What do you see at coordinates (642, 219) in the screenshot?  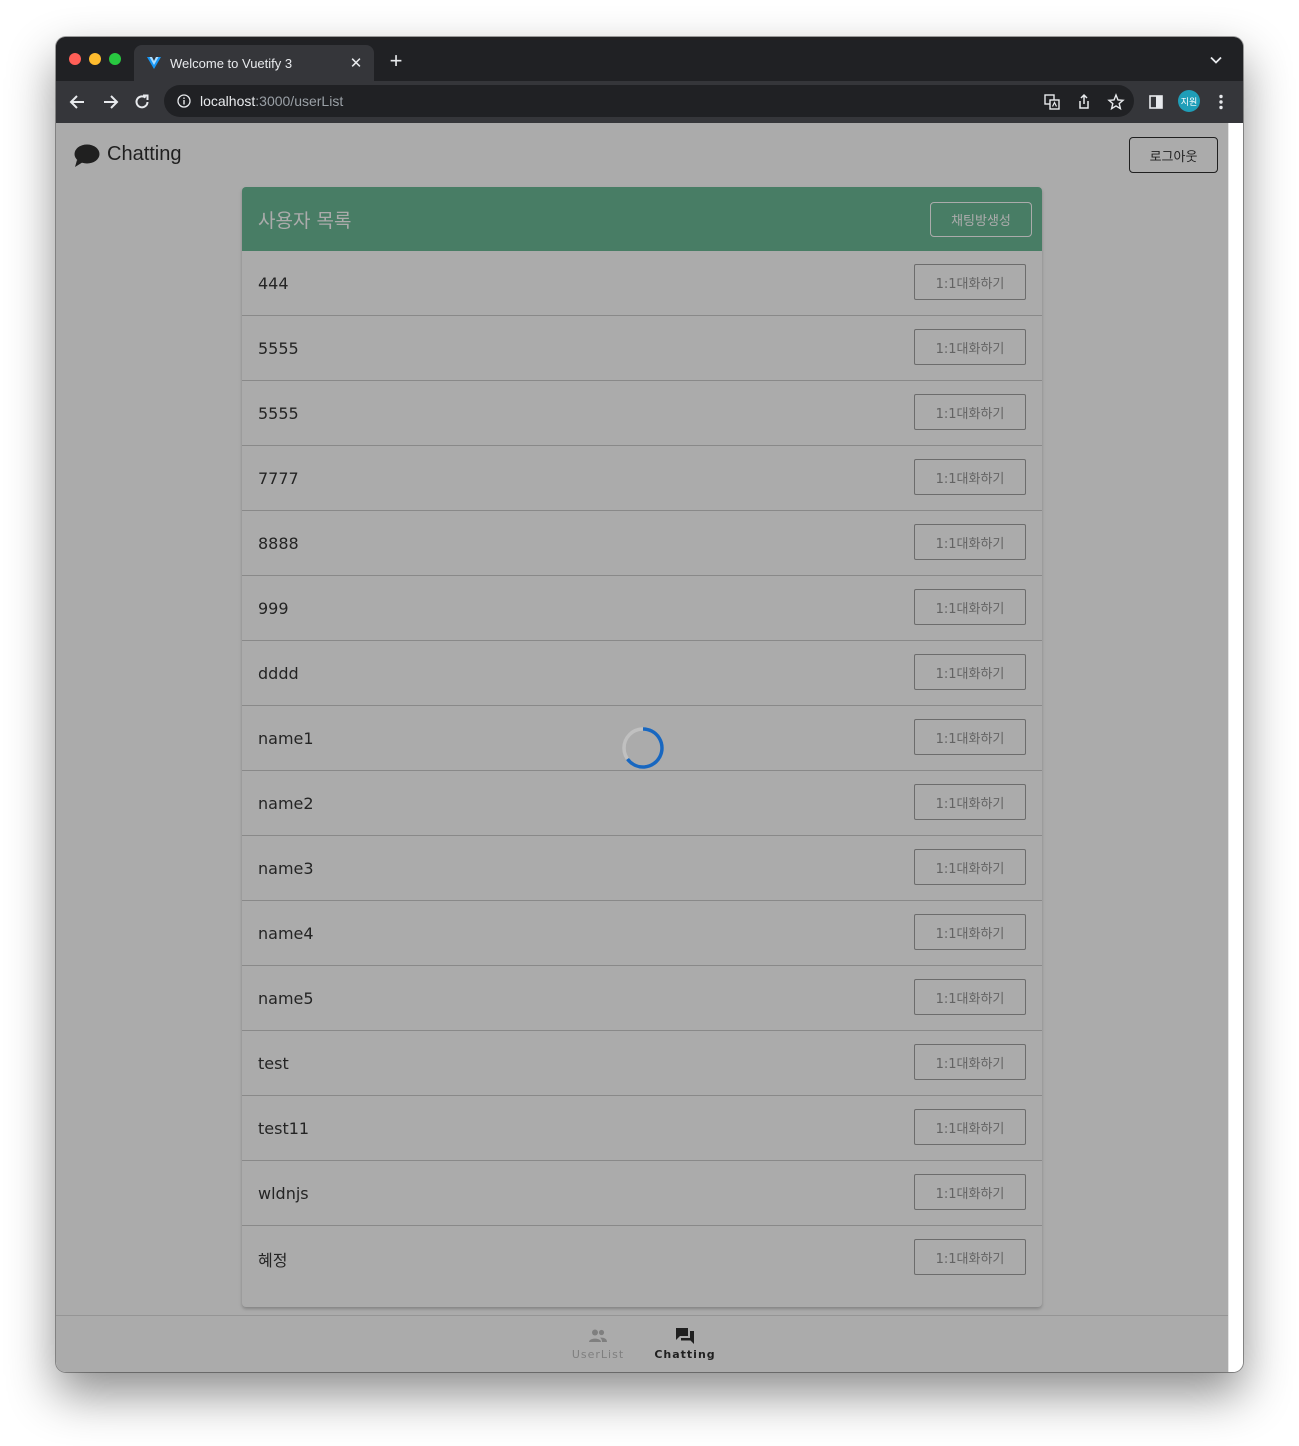 I see `card-header: 사용자 목록 채팅방생성` at bounding box center [642, 219].